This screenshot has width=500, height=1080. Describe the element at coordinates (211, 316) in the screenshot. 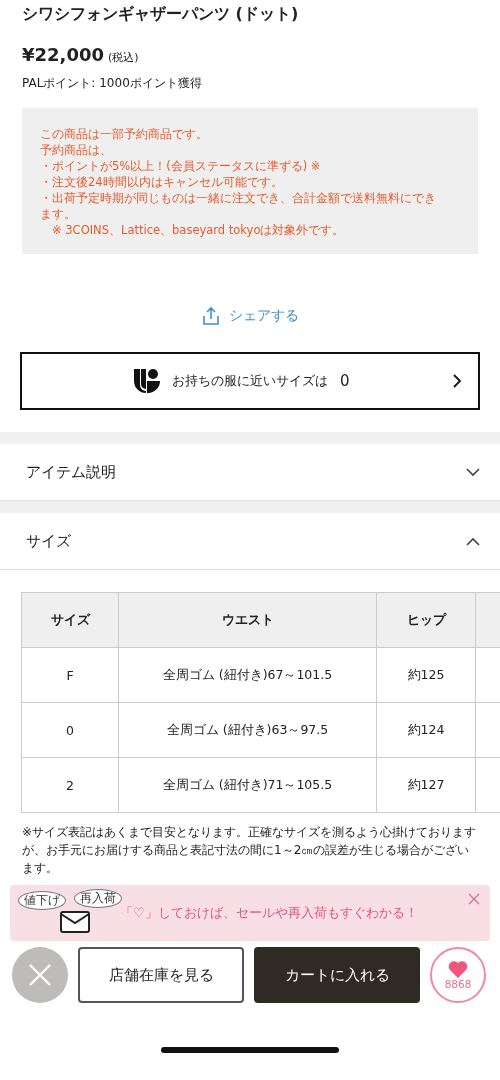

I see `share-icon` at that location.